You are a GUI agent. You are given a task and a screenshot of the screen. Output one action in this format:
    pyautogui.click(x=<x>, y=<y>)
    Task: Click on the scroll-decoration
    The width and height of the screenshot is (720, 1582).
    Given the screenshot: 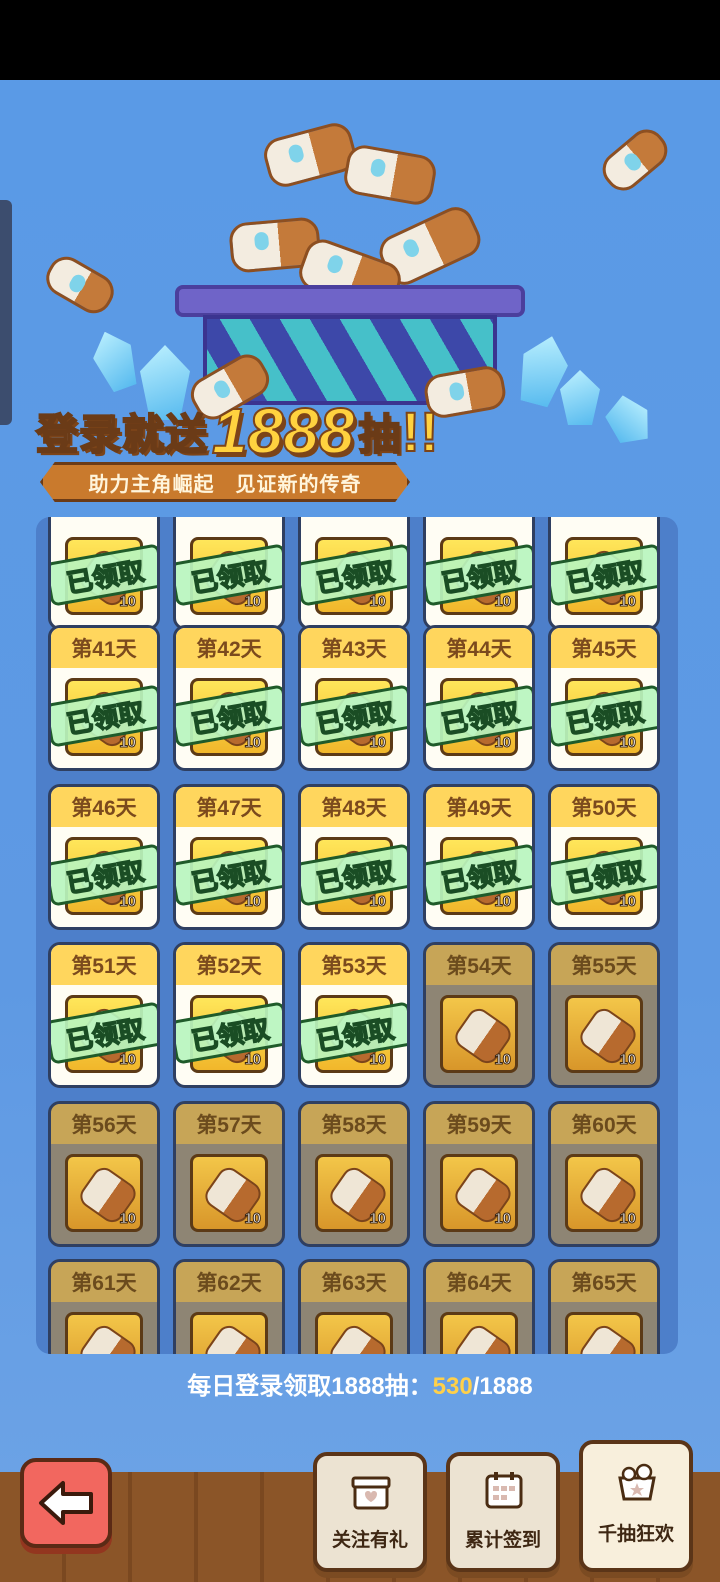 What is the action you would take?
    pyautogui.click(x=390, y=175)
    